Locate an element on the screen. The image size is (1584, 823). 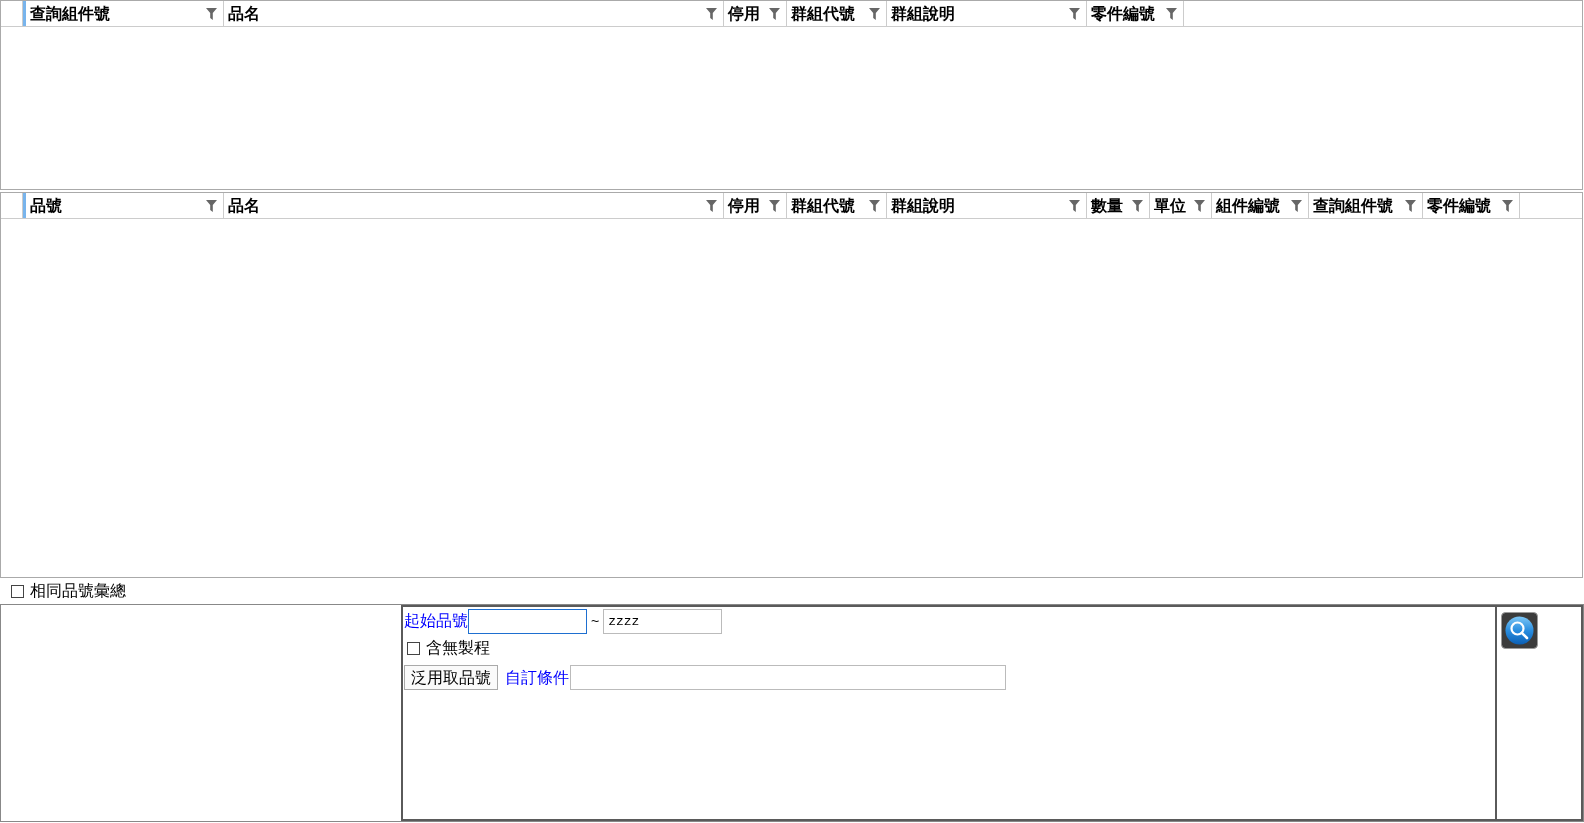
column-header: 組件編號 is located at coordinates (1260, 205).